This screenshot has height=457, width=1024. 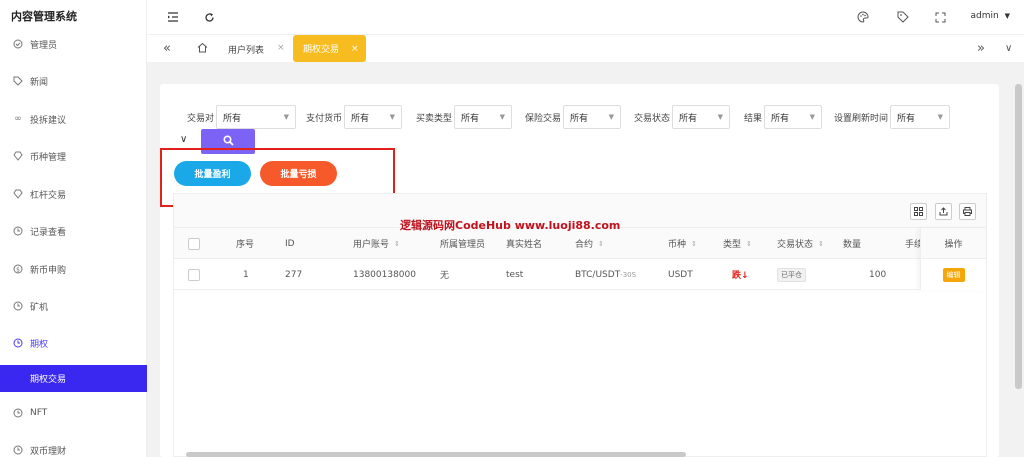 What do you see at coordinates (18, 119) in the screenshot?
I see `link-icon: ∞` at bounding box center [18, 119].